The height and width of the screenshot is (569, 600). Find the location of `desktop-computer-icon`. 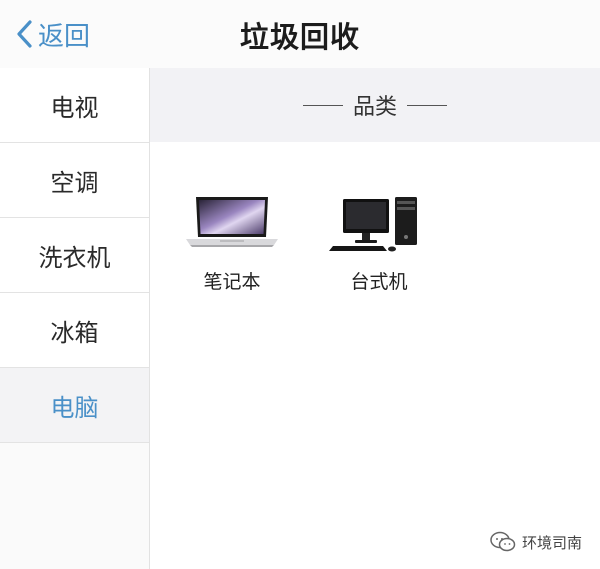

desktop-computer-icon is located at coordinates (373, 224).